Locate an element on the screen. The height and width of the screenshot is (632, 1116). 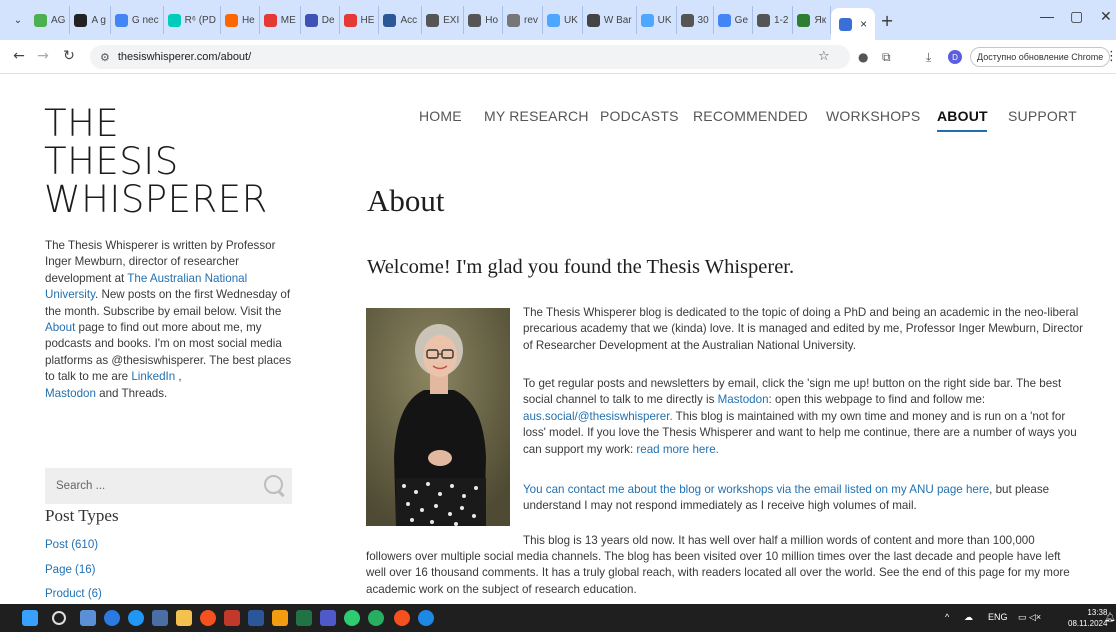
browser-tab: HE is located at coordinates (360, 20).